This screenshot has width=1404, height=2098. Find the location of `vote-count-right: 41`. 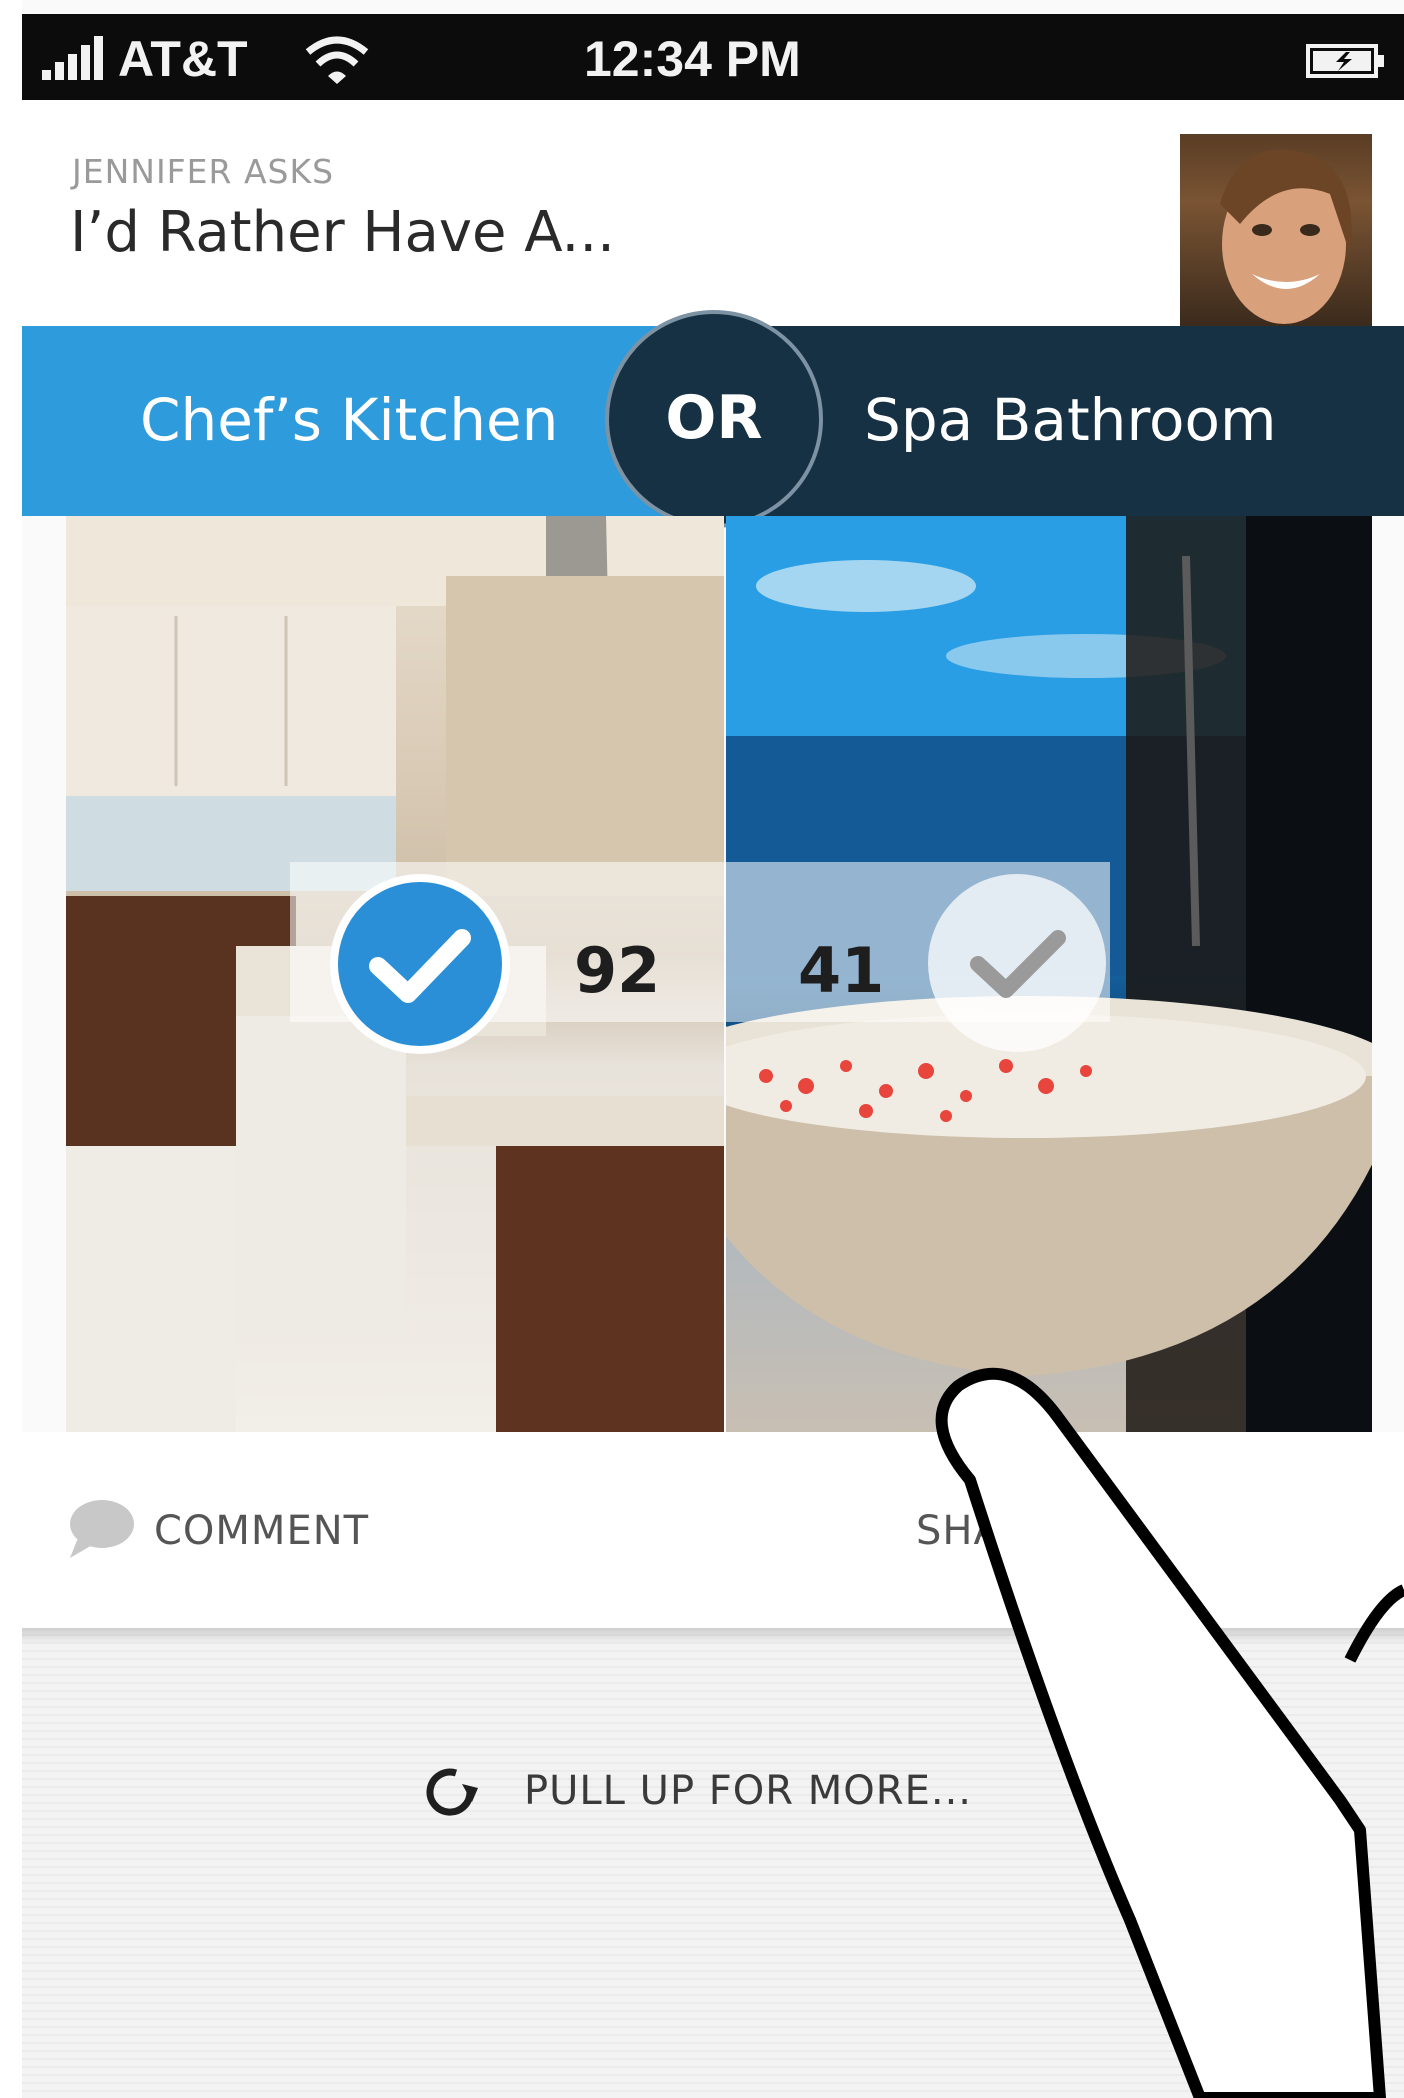

vote-count-right: 41 is located at coordinates (841, 970).